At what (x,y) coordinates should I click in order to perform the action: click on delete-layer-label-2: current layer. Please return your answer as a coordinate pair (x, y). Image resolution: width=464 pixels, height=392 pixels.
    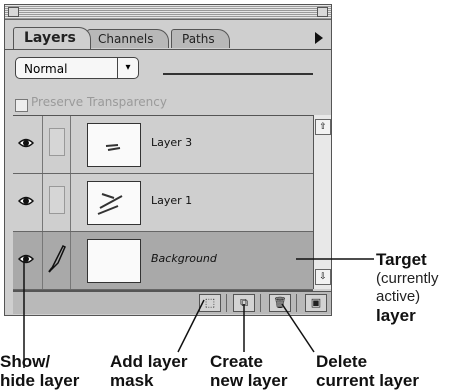
    Looking at the image, I should click on (367, 380).